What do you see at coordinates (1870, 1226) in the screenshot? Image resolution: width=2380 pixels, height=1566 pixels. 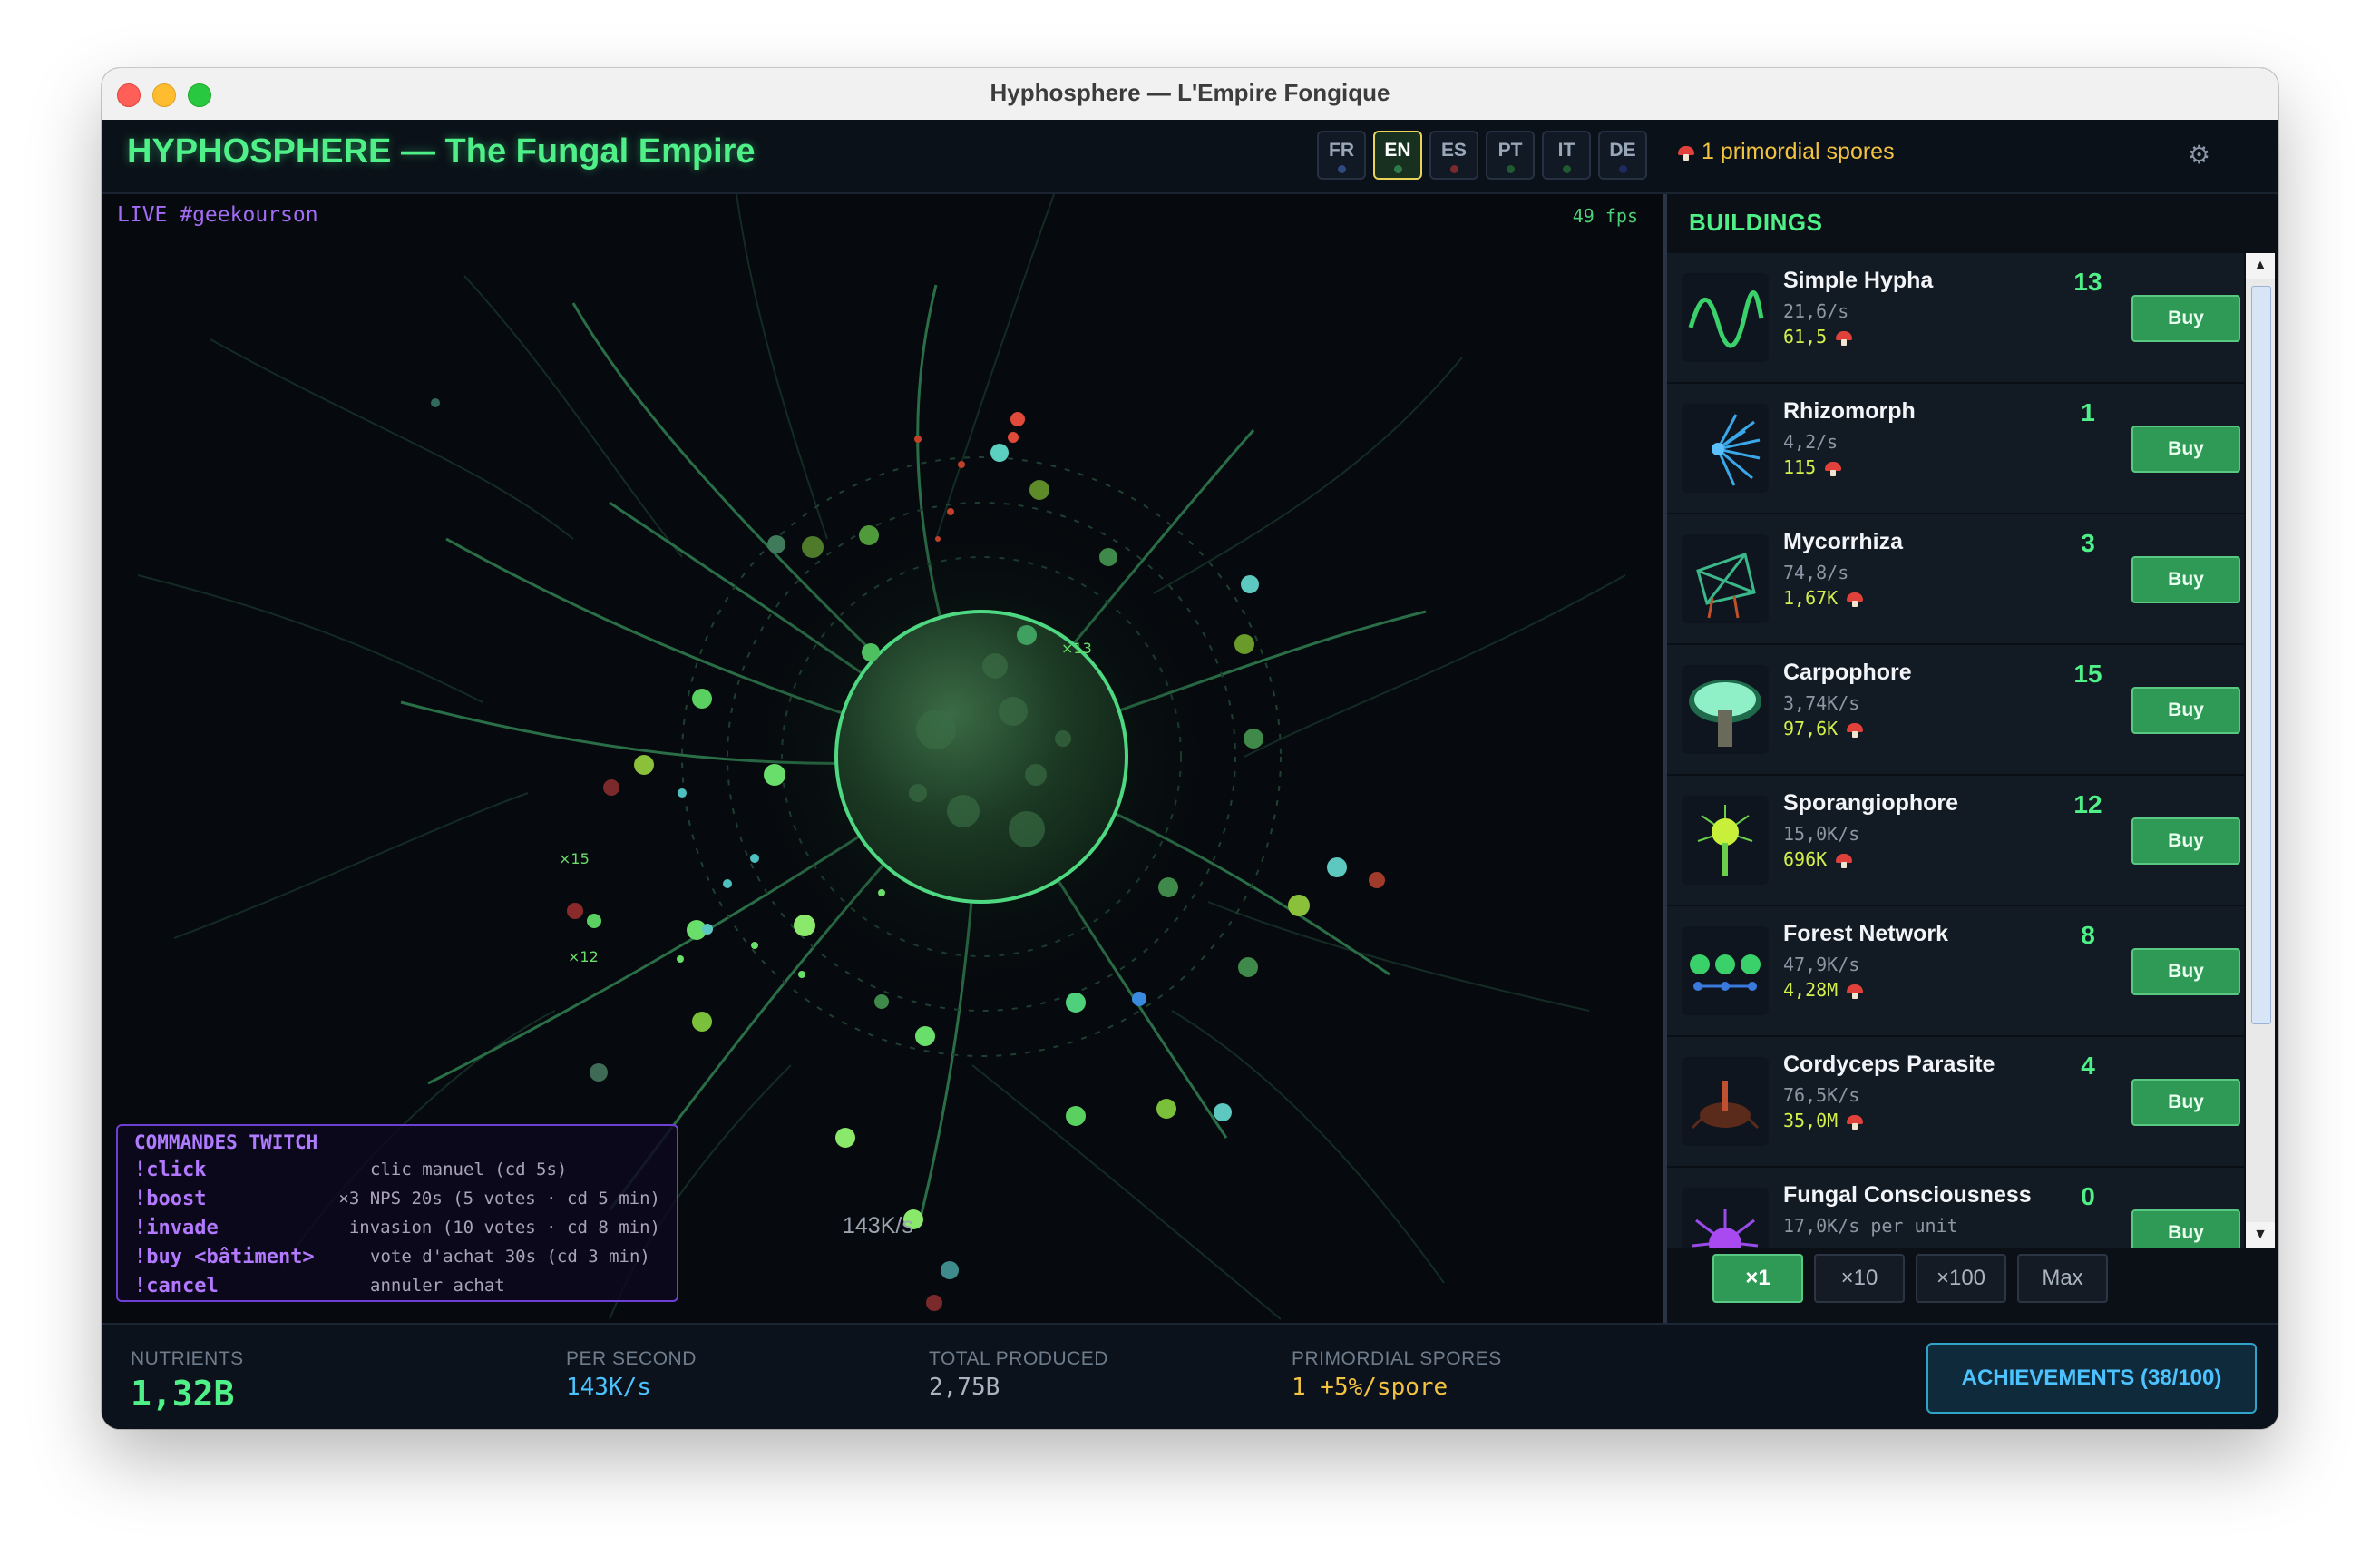 I see `building-rate: 17,0K/s per unit` at bounding box center [1870, 1226].